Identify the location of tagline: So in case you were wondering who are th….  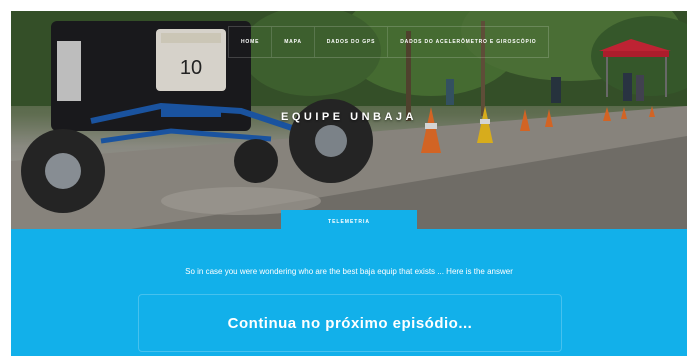
(349, 271).